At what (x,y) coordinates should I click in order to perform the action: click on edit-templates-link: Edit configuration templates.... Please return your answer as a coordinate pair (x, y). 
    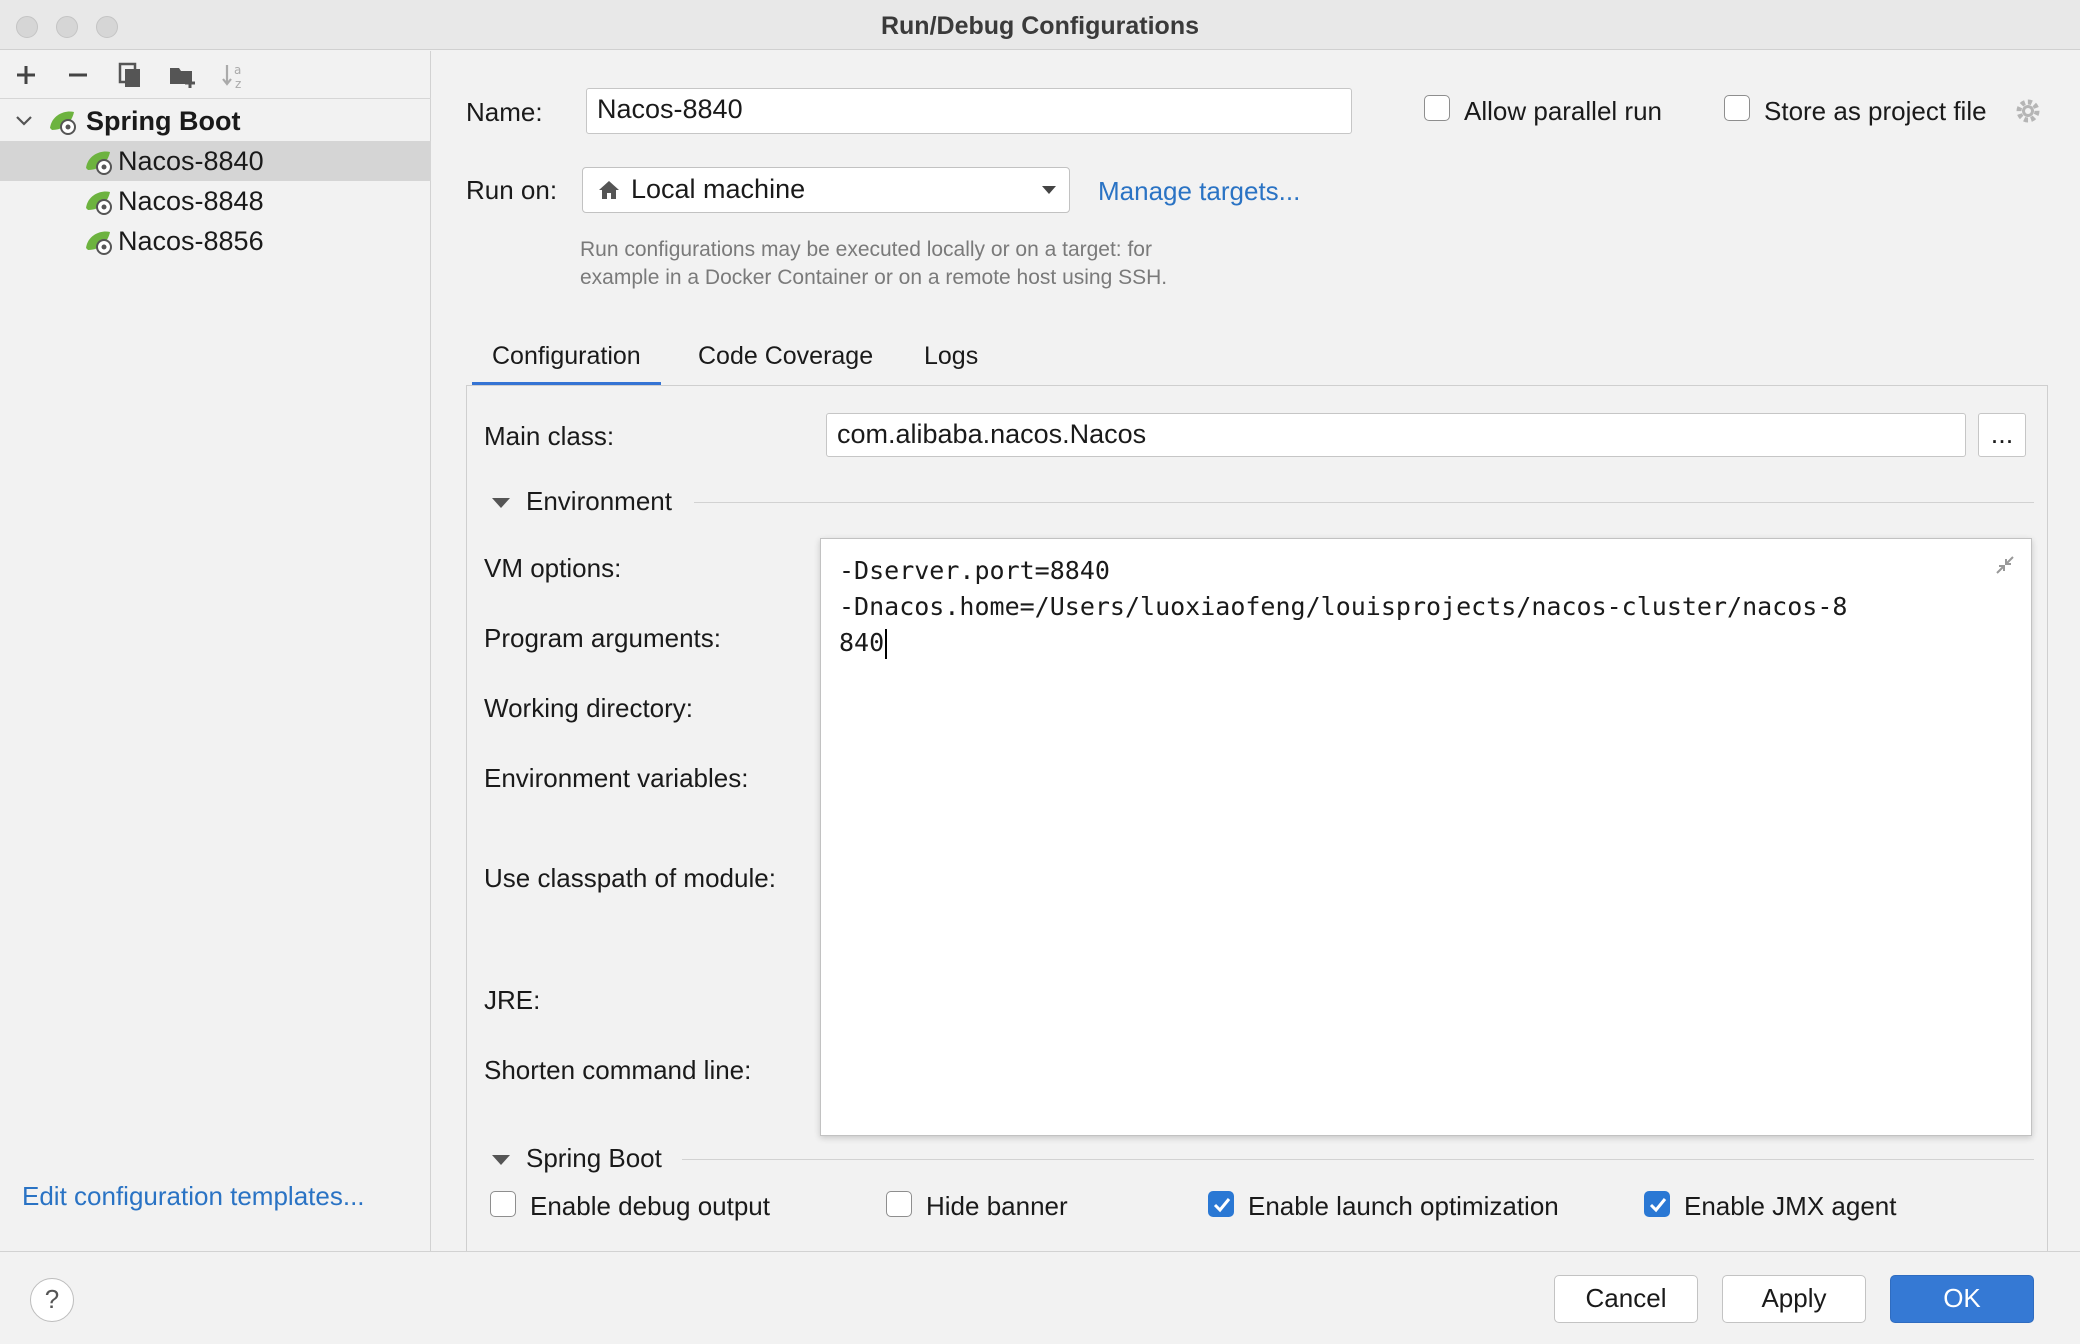
    Looking at the image, I should click on (193, 1196).